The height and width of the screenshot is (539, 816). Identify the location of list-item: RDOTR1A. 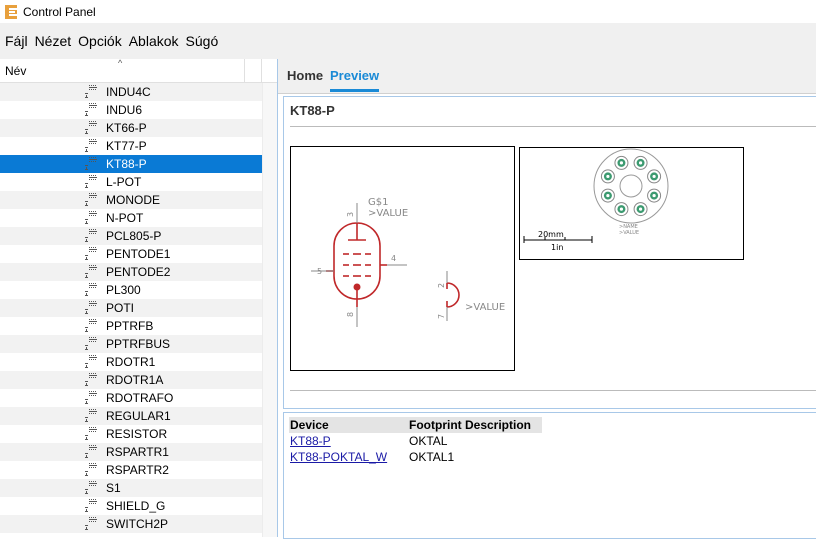
(131, 380).